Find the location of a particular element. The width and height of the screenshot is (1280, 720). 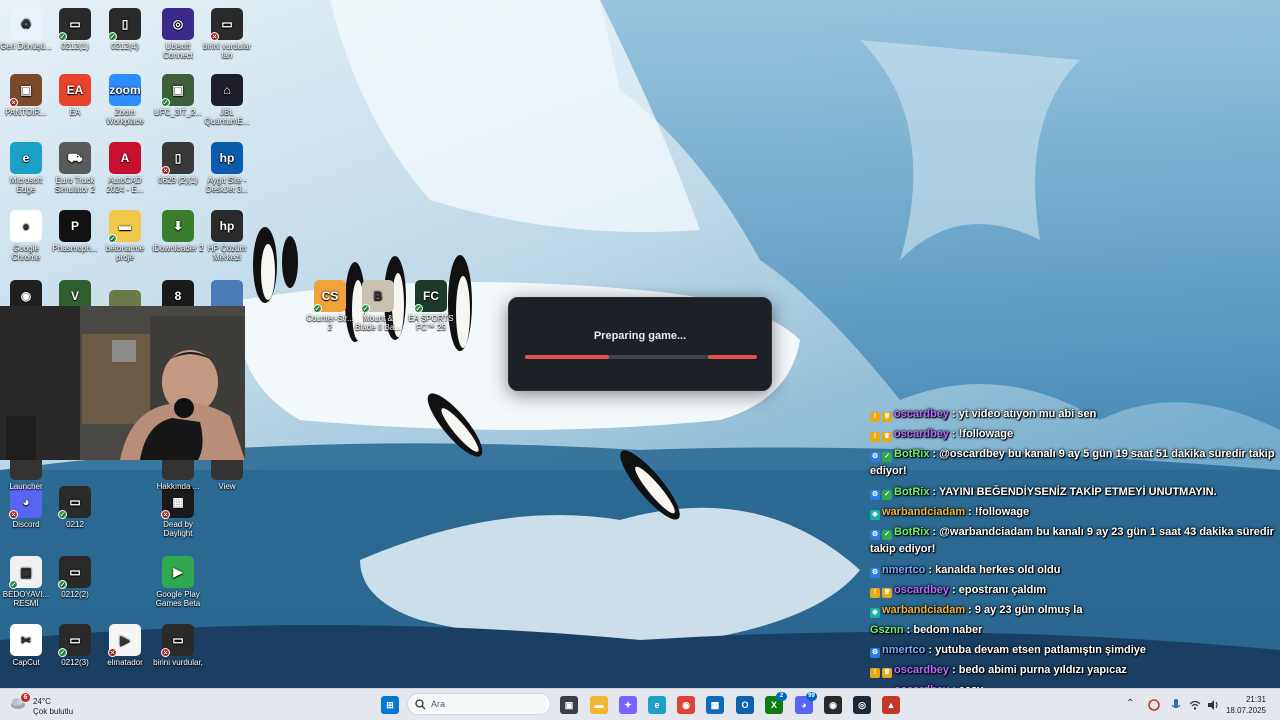

store-icon: ▦ is located at coordinates (715, 704).